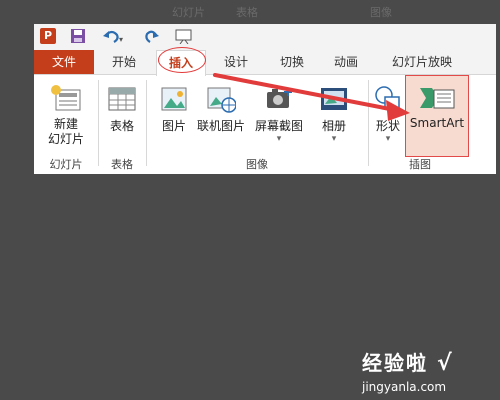  I want to click on watermark-check: √, so click(445, 363).